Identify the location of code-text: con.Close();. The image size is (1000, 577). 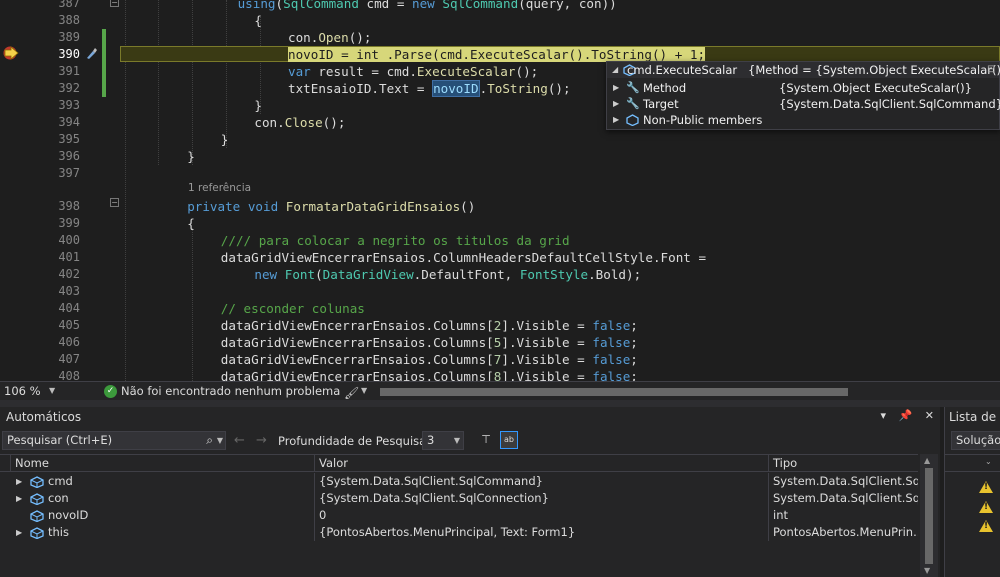
(299, 122).